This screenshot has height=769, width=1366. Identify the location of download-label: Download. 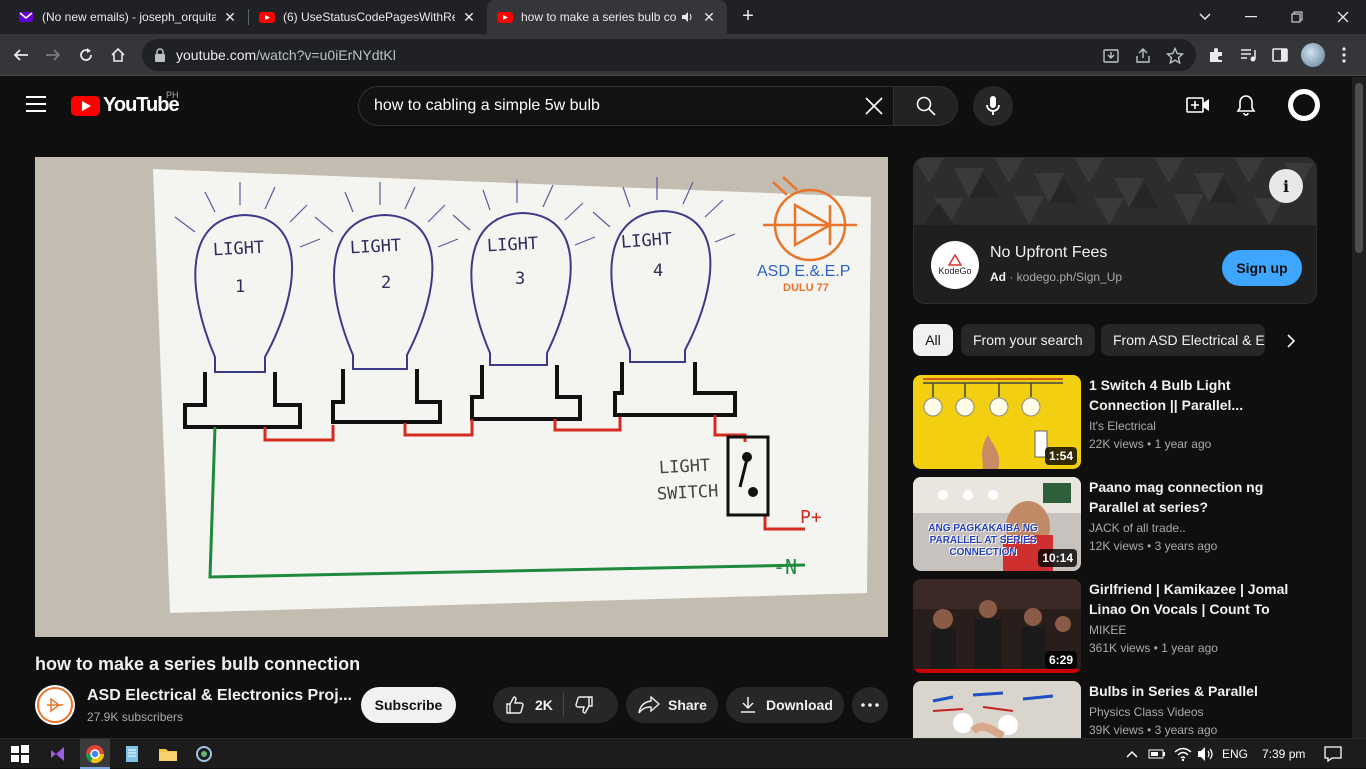
(799, 705).